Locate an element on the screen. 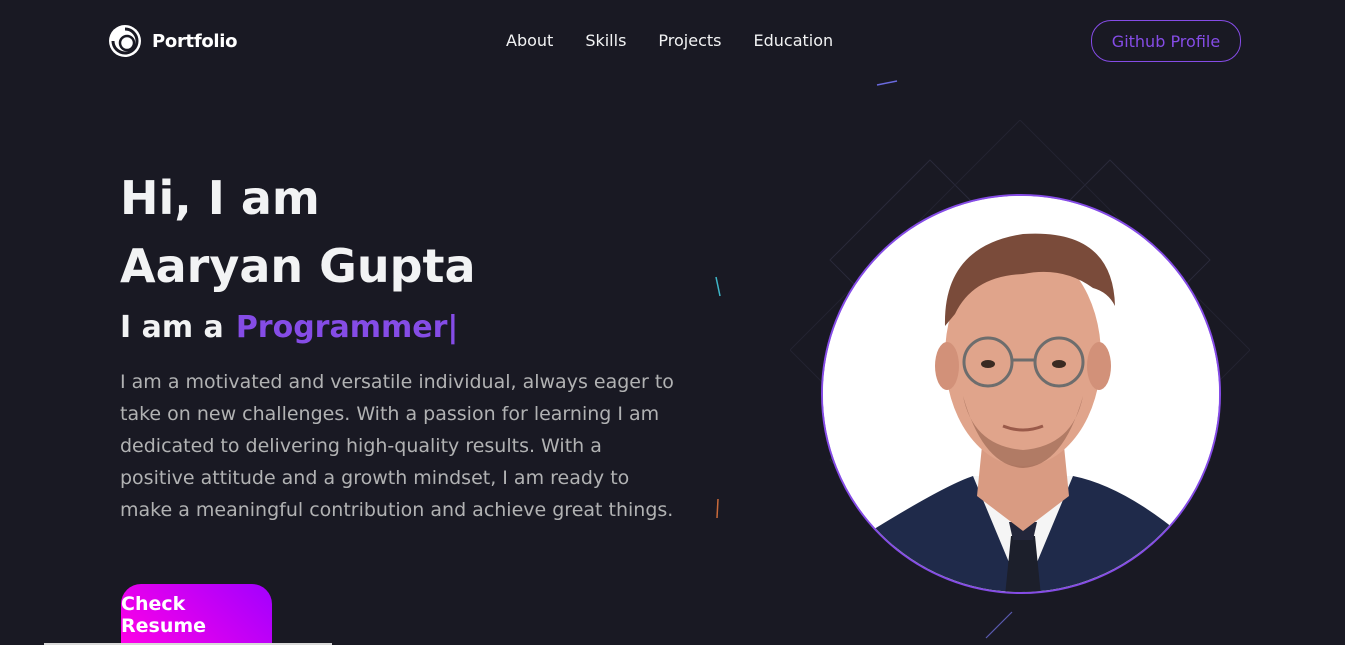 The width and height of the screenshot is (1345, 645). hero-greeting: Hi, I am is located at coordinates (220, 198).